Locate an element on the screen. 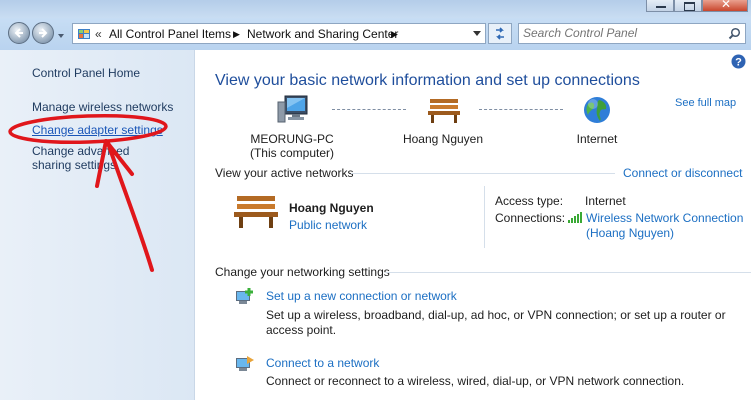 The image size is (751, 400). access-type-value: Internet is located at coordinates (605, 201).